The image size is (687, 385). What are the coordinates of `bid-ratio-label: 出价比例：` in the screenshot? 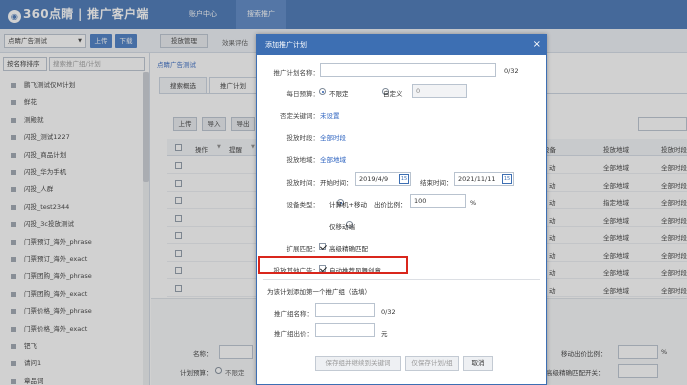 It's located at (390, 205).